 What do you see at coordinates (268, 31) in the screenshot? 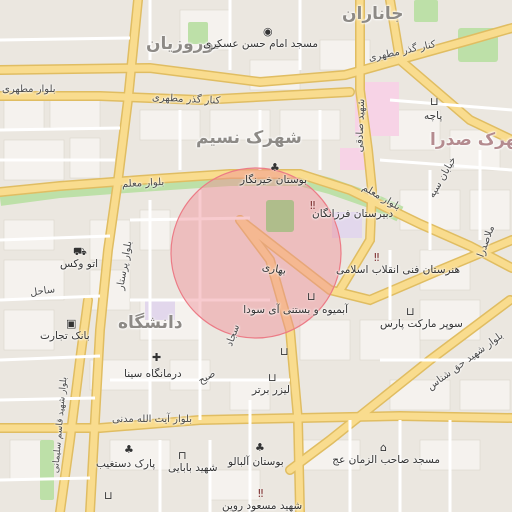
I see `mosque-camera-icon: ◉` at bounding box center [268, 31].